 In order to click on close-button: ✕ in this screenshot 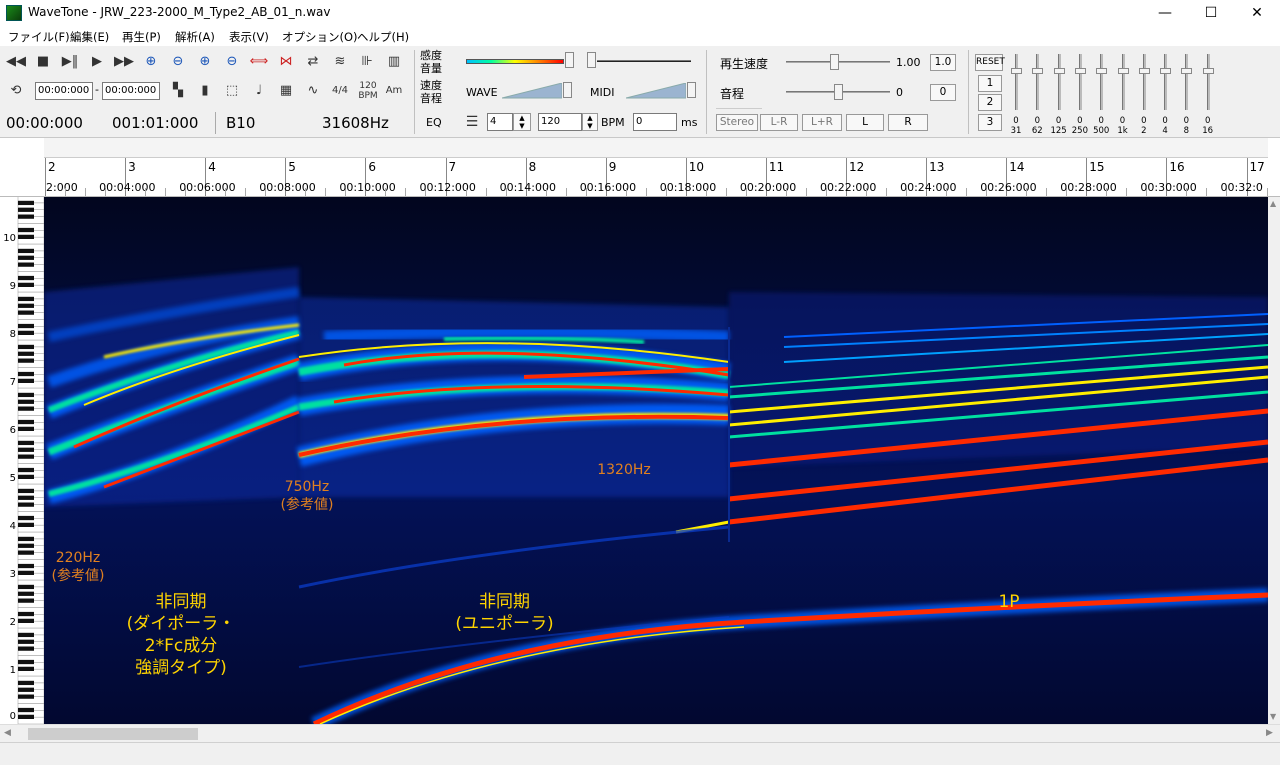, I will do `click(1257, 13)`.